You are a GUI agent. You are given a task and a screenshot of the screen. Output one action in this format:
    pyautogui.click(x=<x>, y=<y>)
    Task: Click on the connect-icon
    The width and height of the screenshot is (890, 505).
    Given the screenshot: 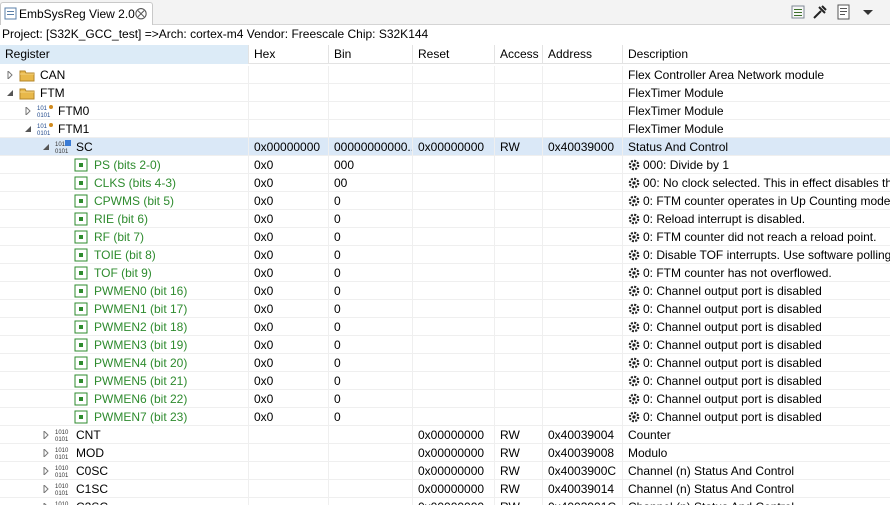 What is the action you would take?
    pyautogui.click(x=820, y=12)
    